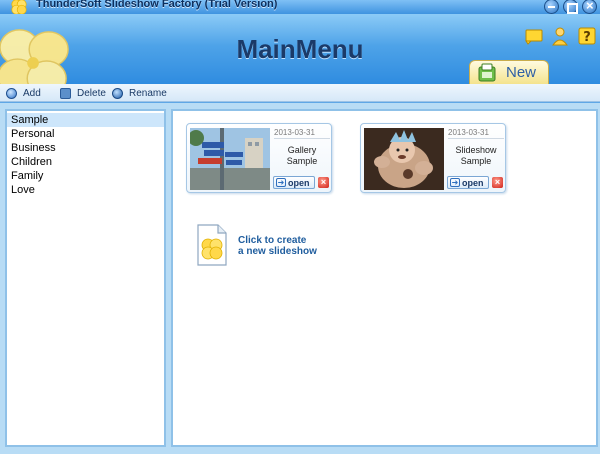 The width and height of the screenshot is (600, 454). I want to click on create-line2: a new slideshow, so click(277, 251).